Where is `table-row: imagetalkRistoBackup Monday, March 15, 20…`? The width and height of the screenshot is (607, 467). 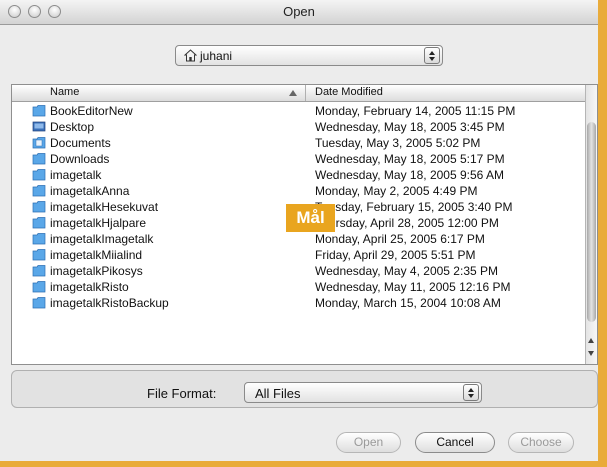 table-row: imagetalkRistoBackup Monday, March 15, 20… is located at coordinates (299, 303).